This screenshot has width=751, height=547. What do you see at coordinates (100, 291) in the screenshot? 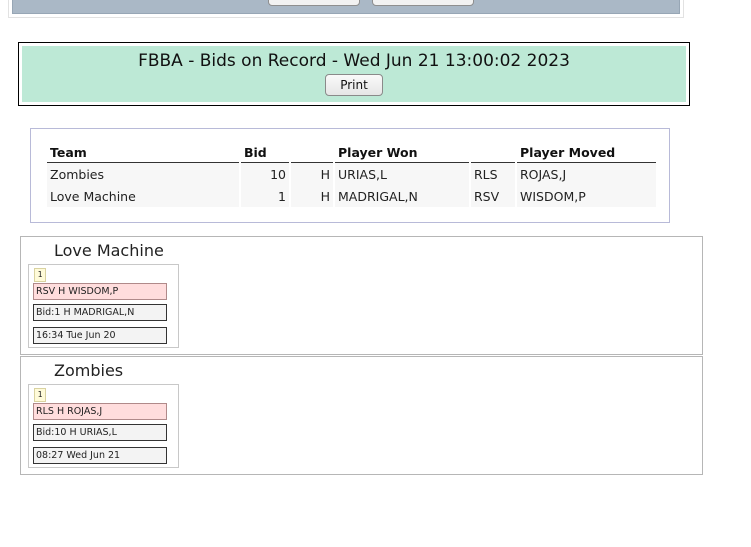
I see `player-moved-line: RSV H WISDOM,P` at bounding box center [100, 291].